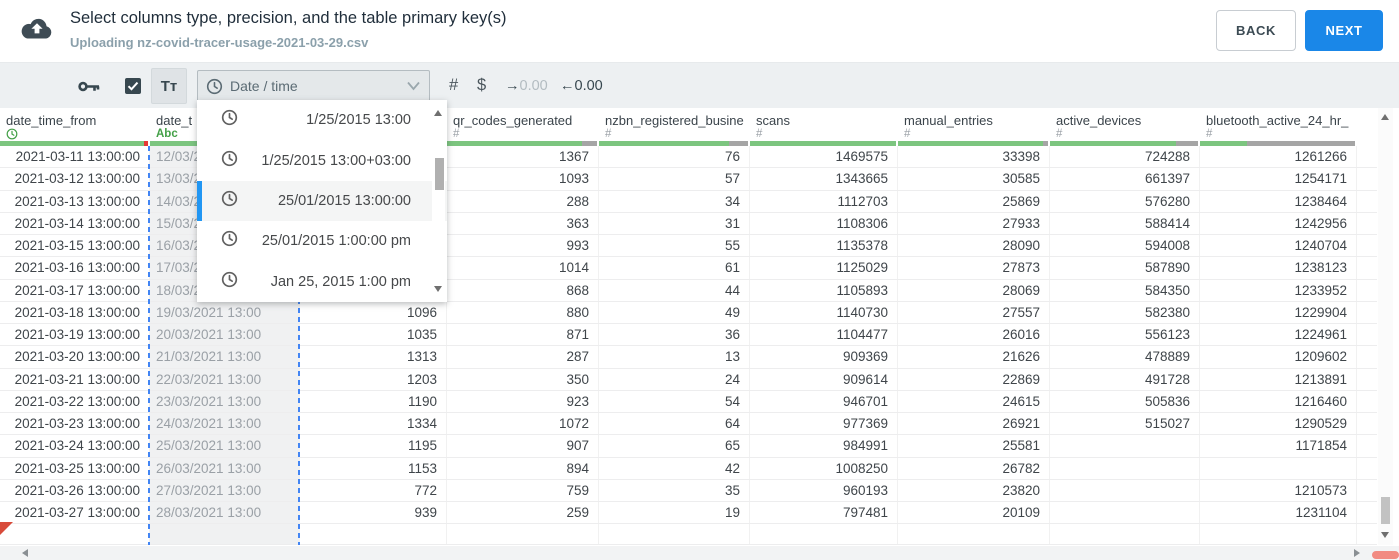 Image resolution: width=1399 pixels, height=560 pixels. Describe the element at coordinates (523, 268) in the screenshot. I see `table-cell: 1014` at that location.